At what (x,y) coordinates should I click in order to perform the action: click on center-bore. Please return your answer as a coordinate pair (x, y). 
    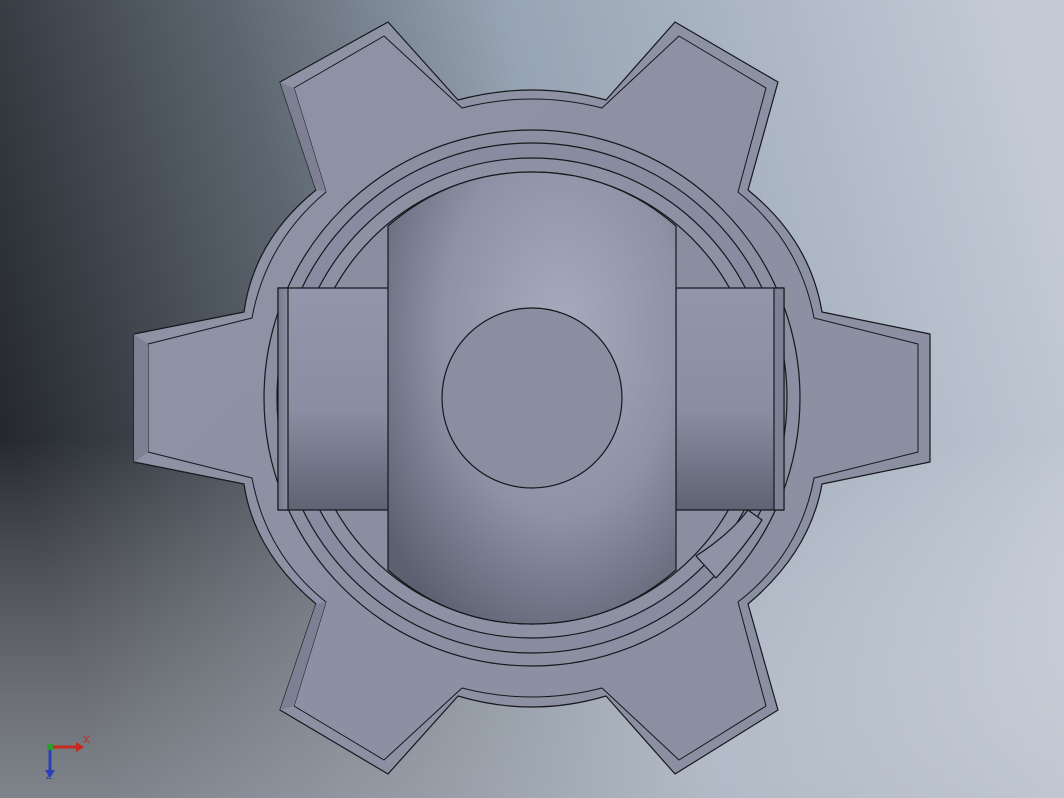
    Looking at the image, I should click on (532, 398).